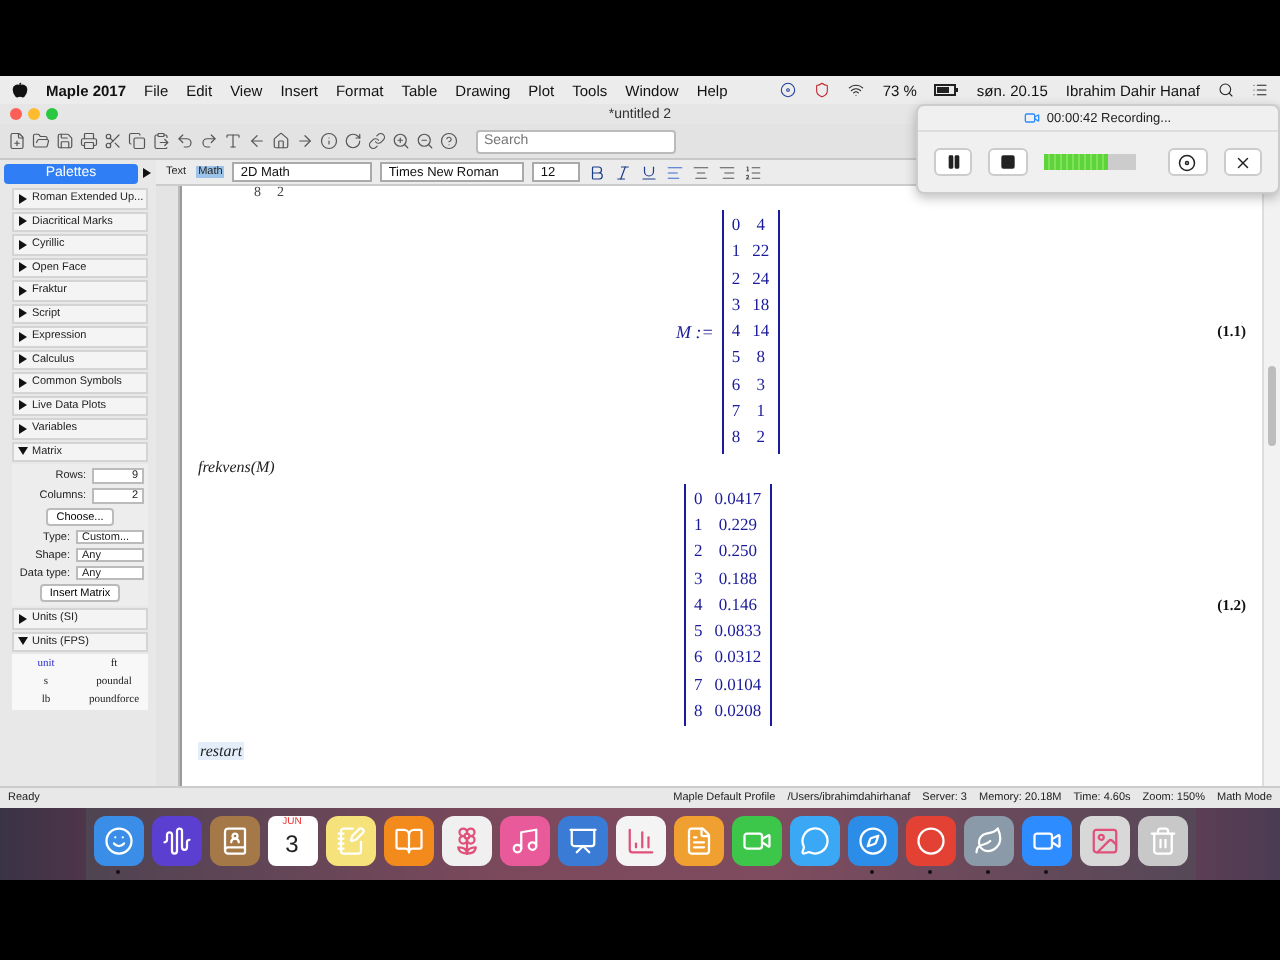 The height and width of the screenshot is (960, 1280). Describe the element at coordinates (137, 141) in the screenshot. I see `copy-icon` at that location.